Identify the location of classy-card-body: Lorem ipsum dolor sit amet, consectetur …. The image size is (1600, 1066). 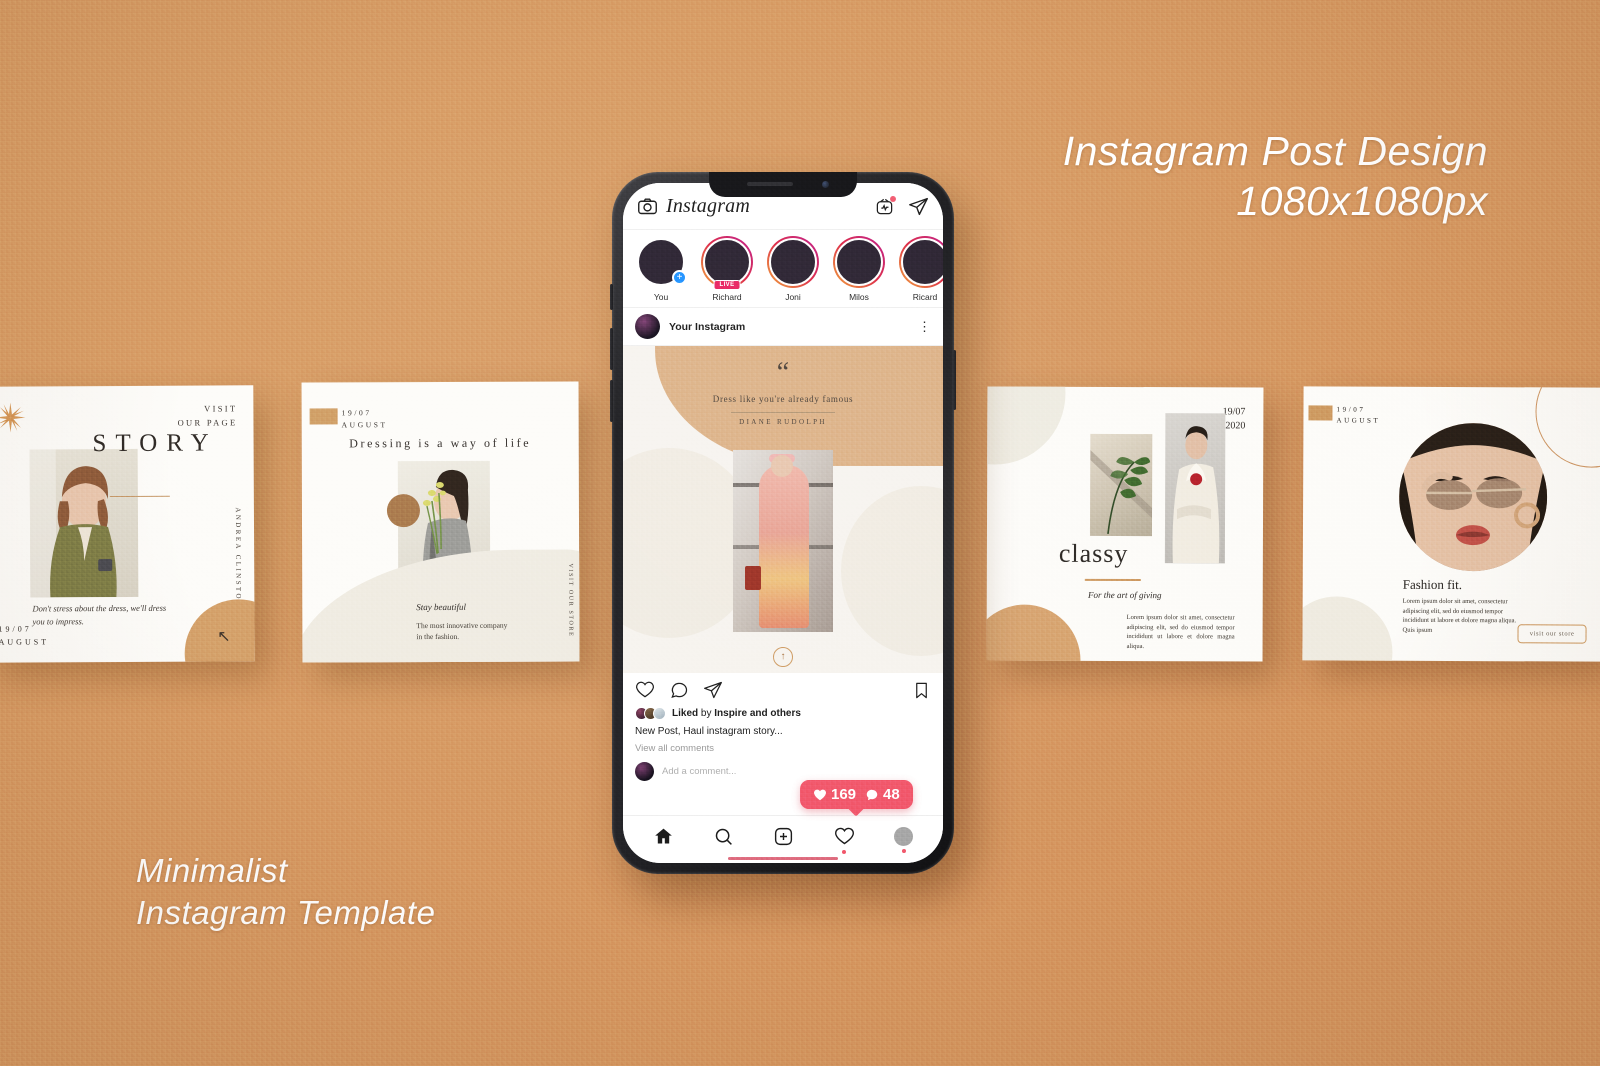
(1180, 632).